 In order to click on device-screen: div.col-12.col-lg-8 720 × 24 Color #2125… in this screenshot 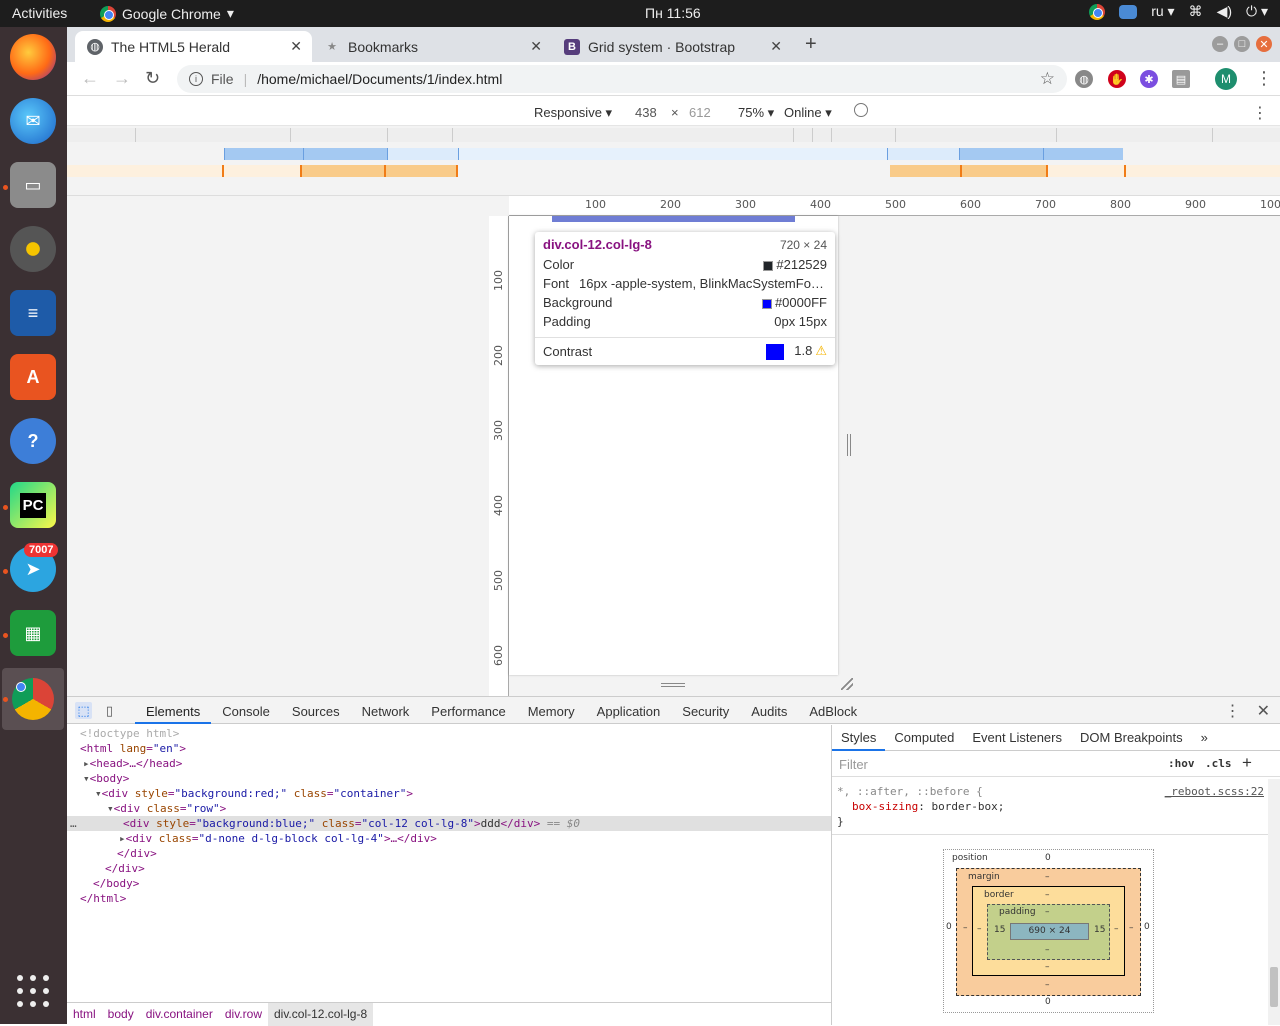, I will do `click(673, 445)`.